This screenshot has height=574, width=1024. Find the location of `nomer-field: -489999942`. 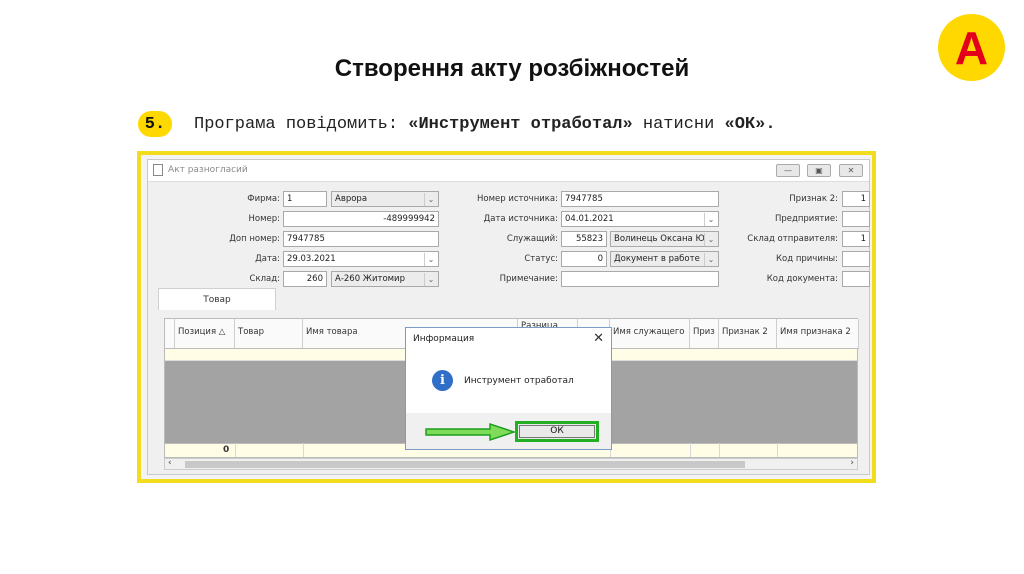

nomer-field: -489999942 is located at coordinates (361, 219).